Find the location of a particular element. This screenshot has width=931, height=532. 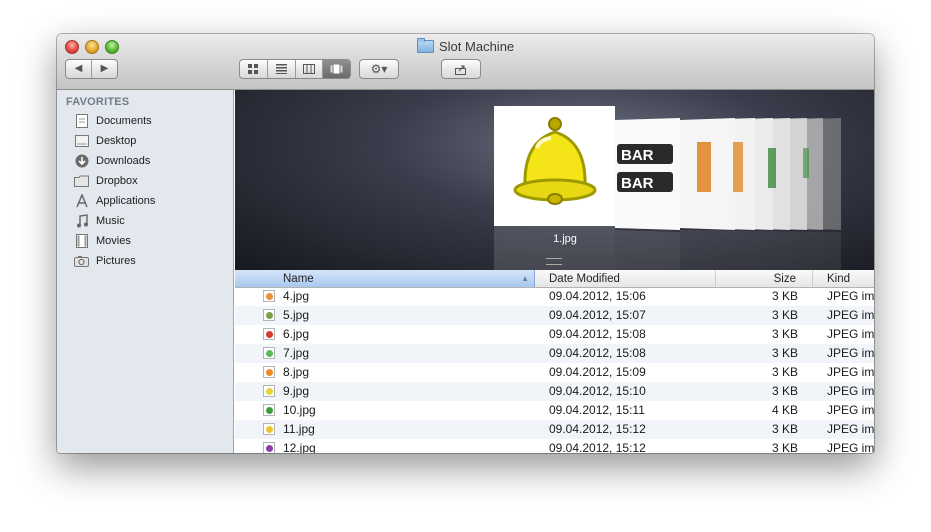

coverflow-view-button is located at coordinates (336, 69).